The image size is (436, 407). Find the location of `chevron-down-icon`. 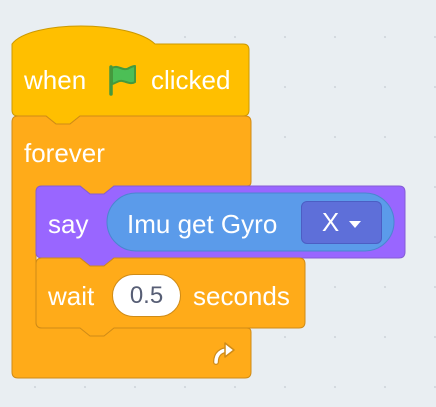

chevron-down-icon is located at coordinates (355, 224).